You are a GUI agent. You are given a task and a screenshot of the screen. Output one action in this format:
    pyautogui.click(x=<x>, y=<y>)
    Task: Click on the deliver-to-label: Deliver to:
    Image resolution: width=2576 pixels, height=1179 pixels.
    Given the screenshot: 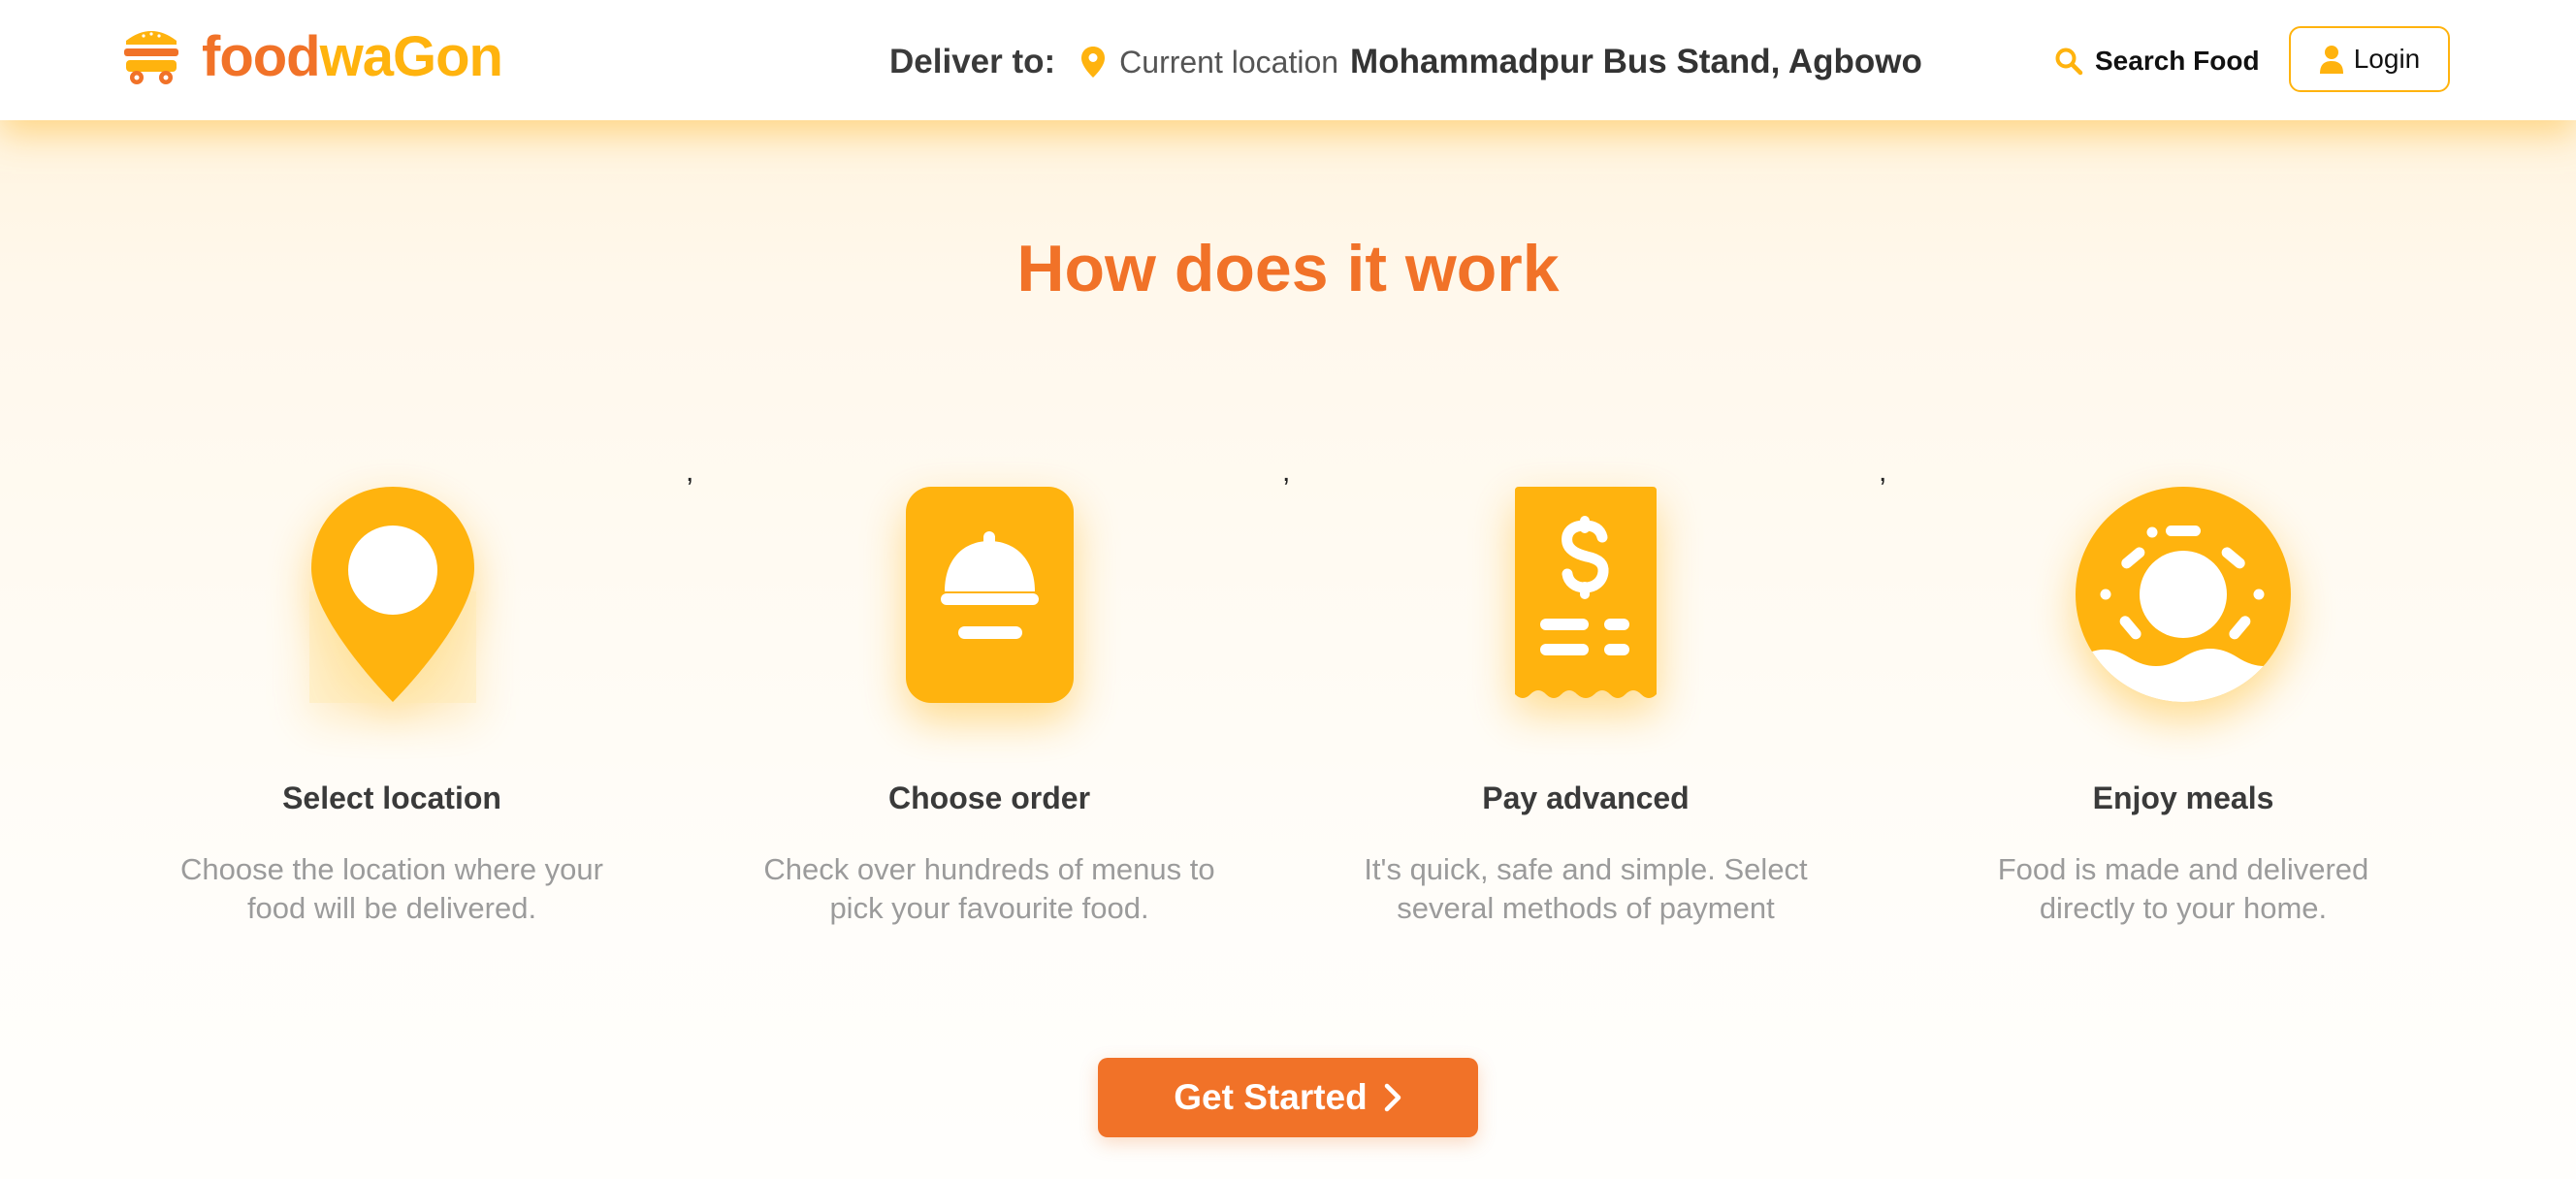 What is the action you would take?
    pyautogui.click(x=972, y=61)
    